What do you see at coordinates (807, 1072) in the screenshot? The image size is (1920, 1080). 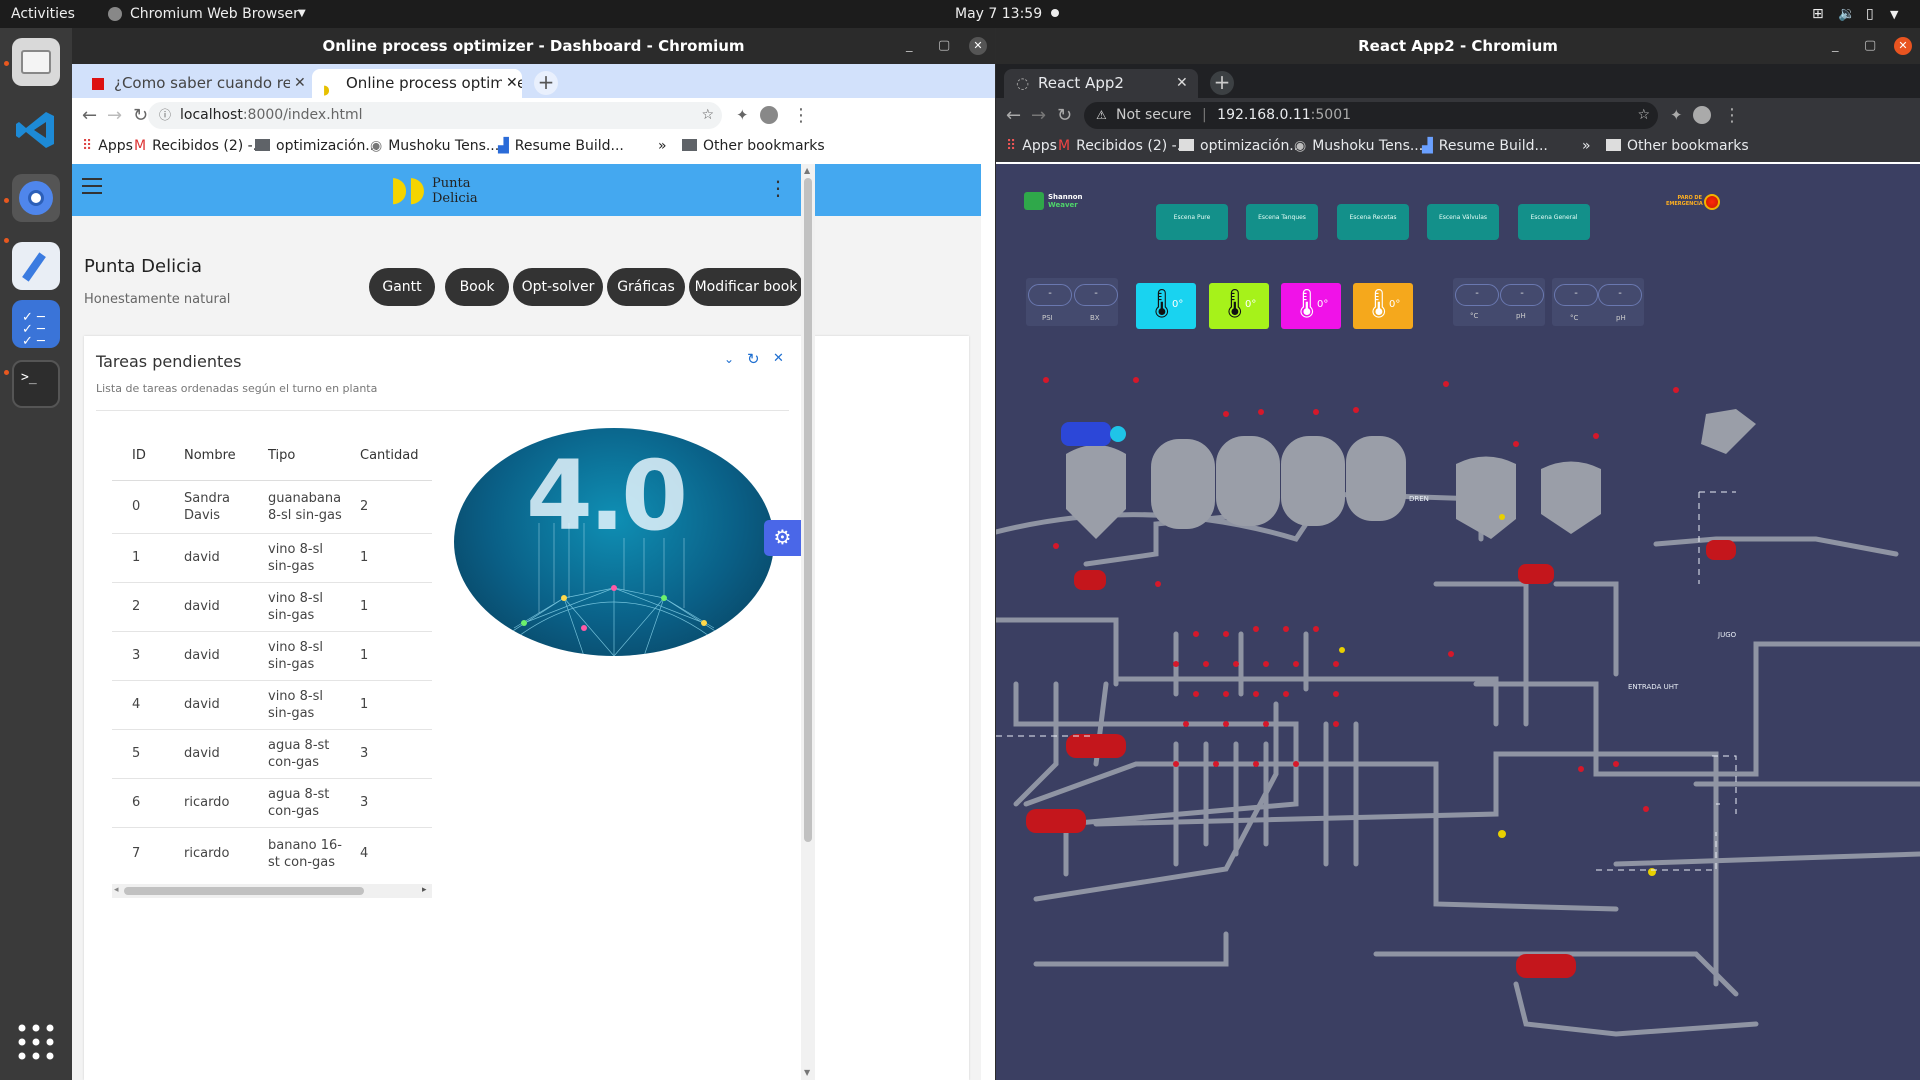 I see `scroll-down-icon: ▼` at bounding box center [807, 1072].